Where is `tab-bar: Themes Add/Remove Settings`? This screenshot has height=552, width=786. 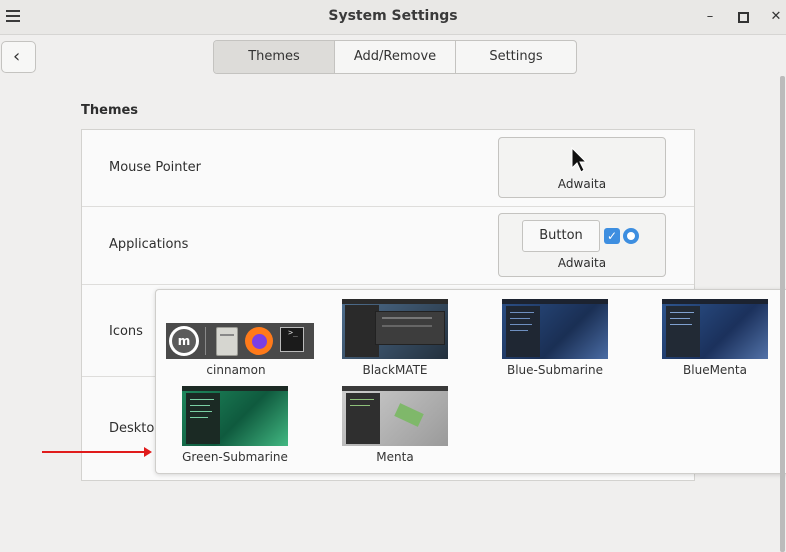 tab-bar: Themes Add/Remove Settings is located at coordinates (395, 57).